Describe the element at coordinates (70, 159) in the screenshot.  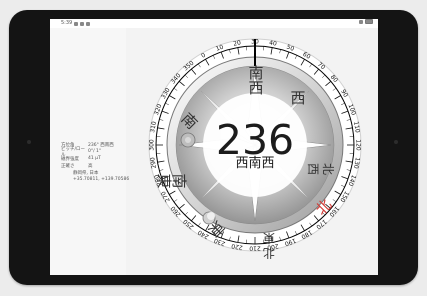
I see `info-label: 磁界強度` at that location.